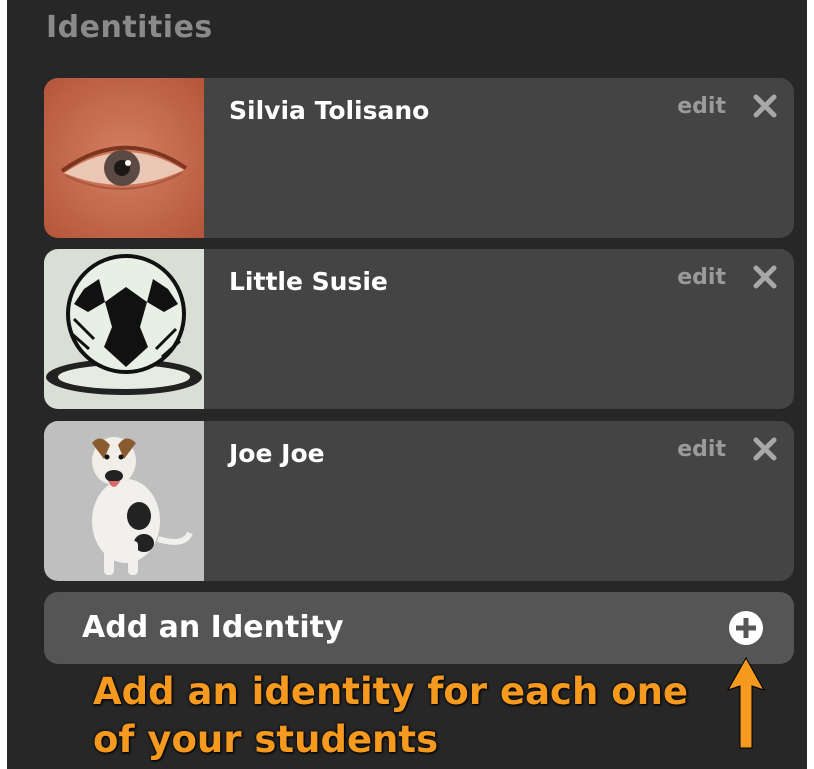 This screenshot has width=814, height=769. What do you see at coordinates (213, 627) in the screenshot?
I see `add-identity-label: Add an Identity` at bounding box center [213, 627].